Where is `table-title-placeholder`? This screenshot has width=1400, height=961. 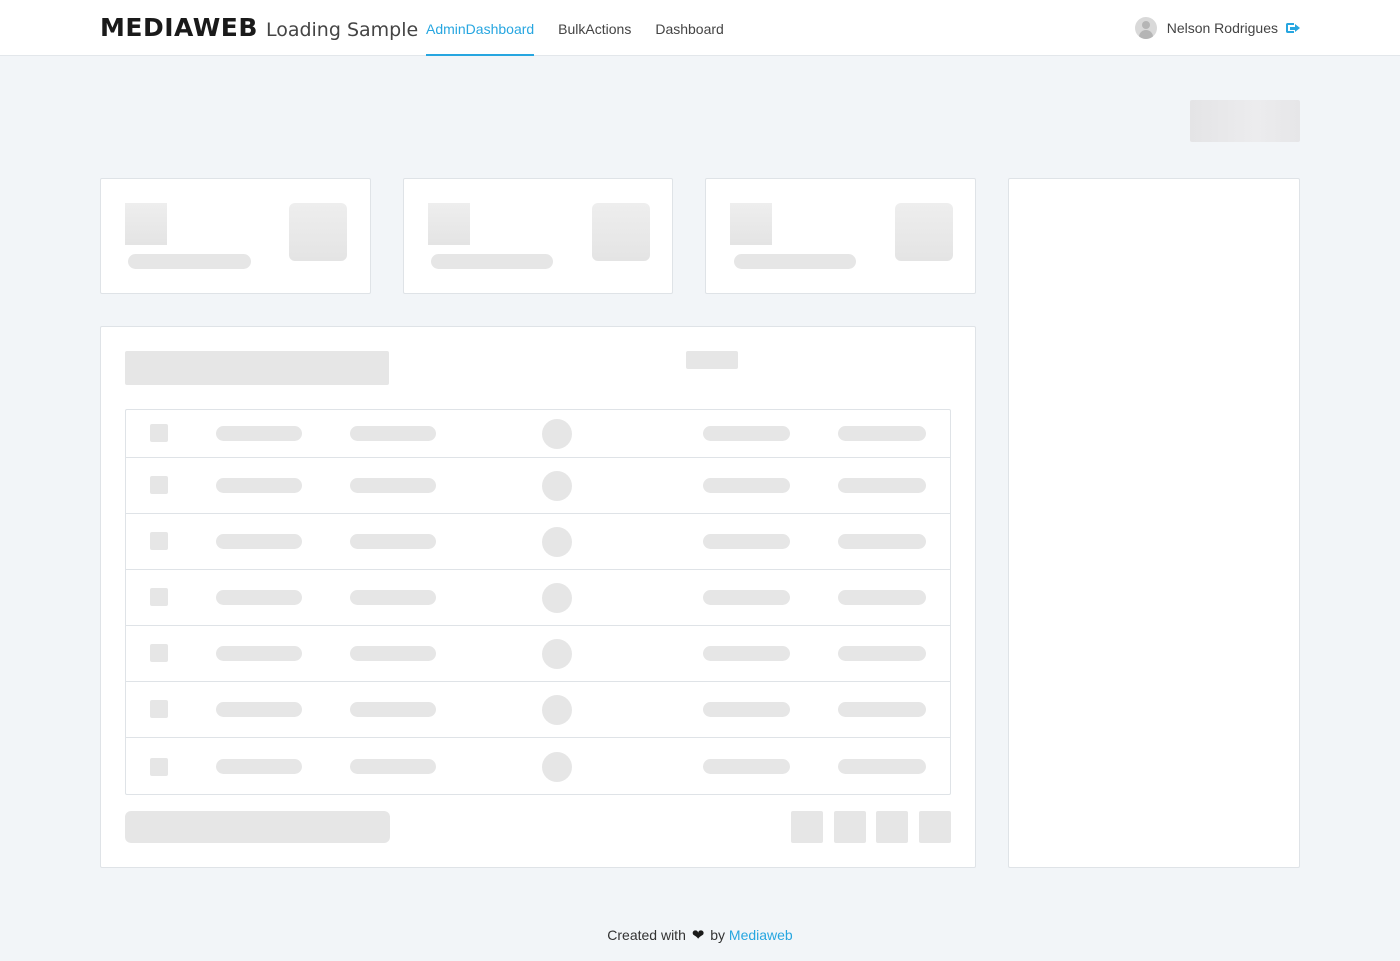 table-title-placeholder is located at coordinates (257, 368).